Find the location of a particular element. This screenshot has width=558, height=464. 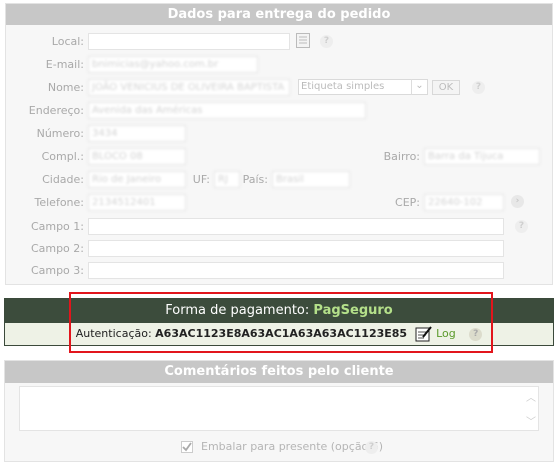

complement-field: BLOCO 08 is located at coordinates (137, 156).